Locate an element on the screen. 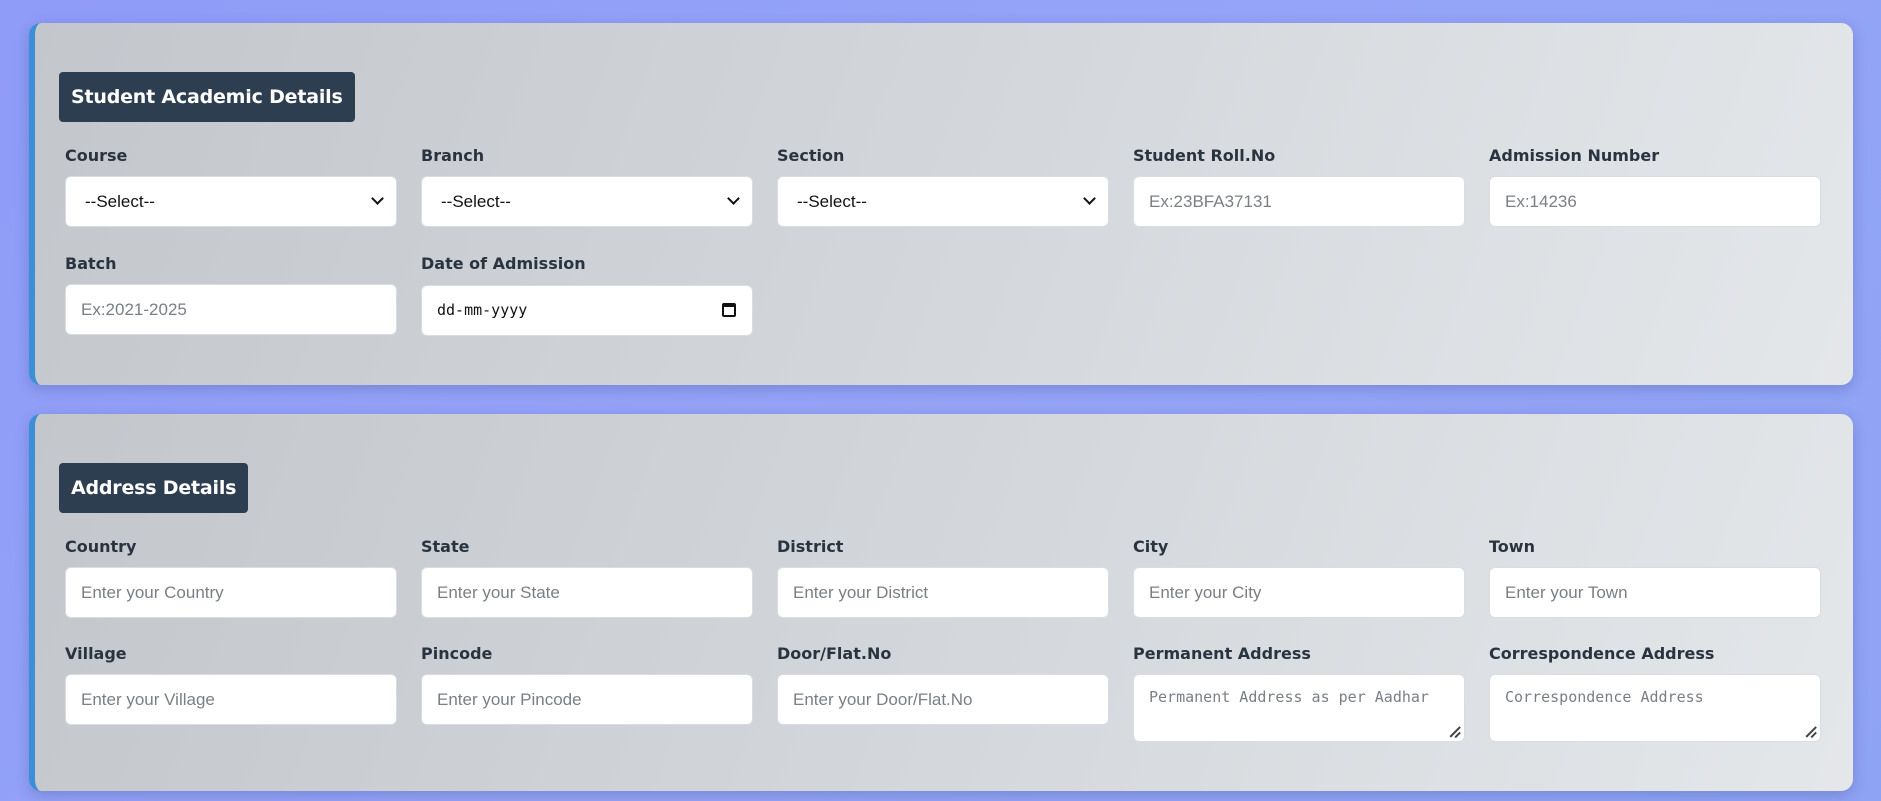 The width and height of the screenshot is (1881, 801). state-label: State is located at coordinates (445, 546).